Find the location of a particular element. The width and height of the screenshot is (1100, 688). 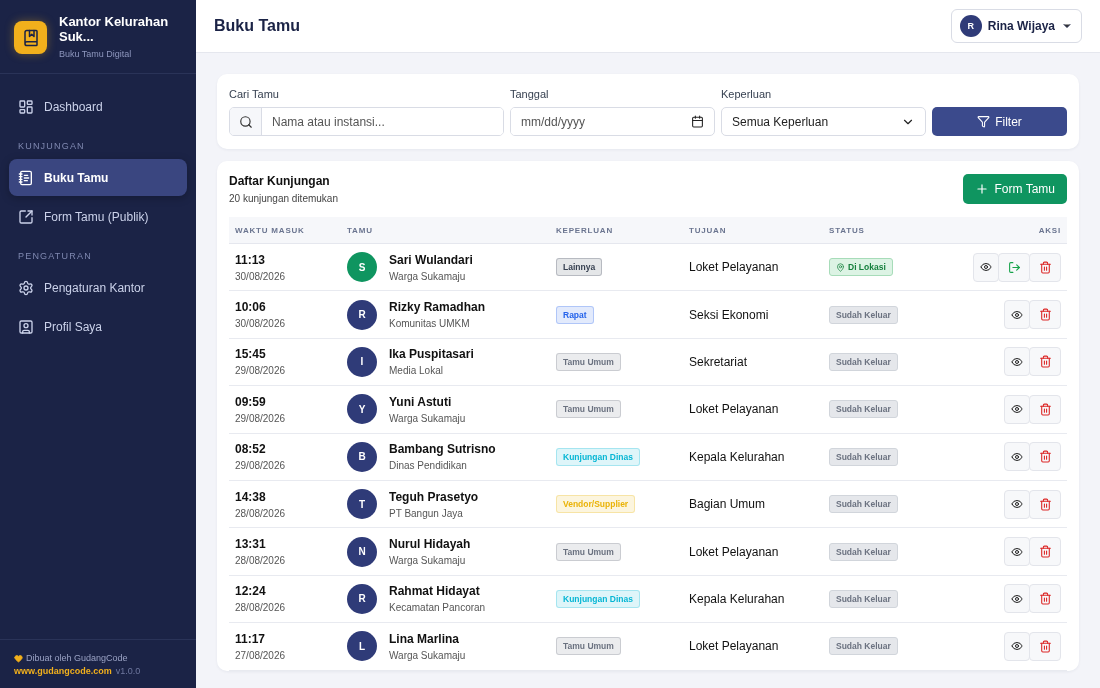

entry-time: 10:06 is located at coordinates (251, 307).